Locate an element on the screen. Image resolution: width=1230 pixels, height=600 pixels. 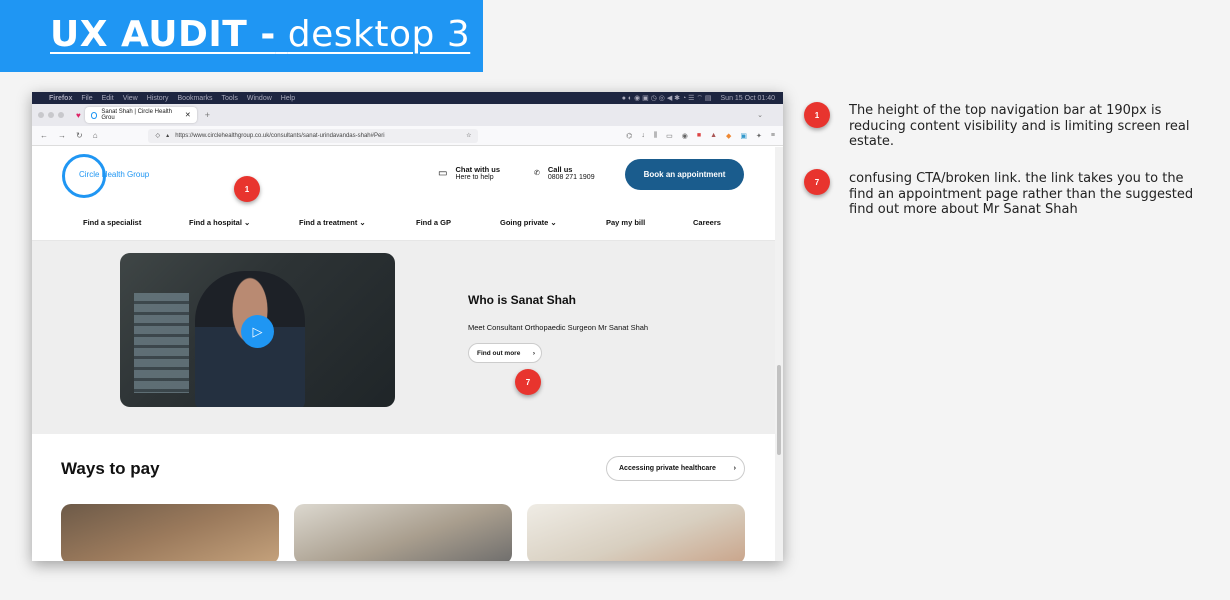
download-icon: ↓ is located at coordinates (643, 136).